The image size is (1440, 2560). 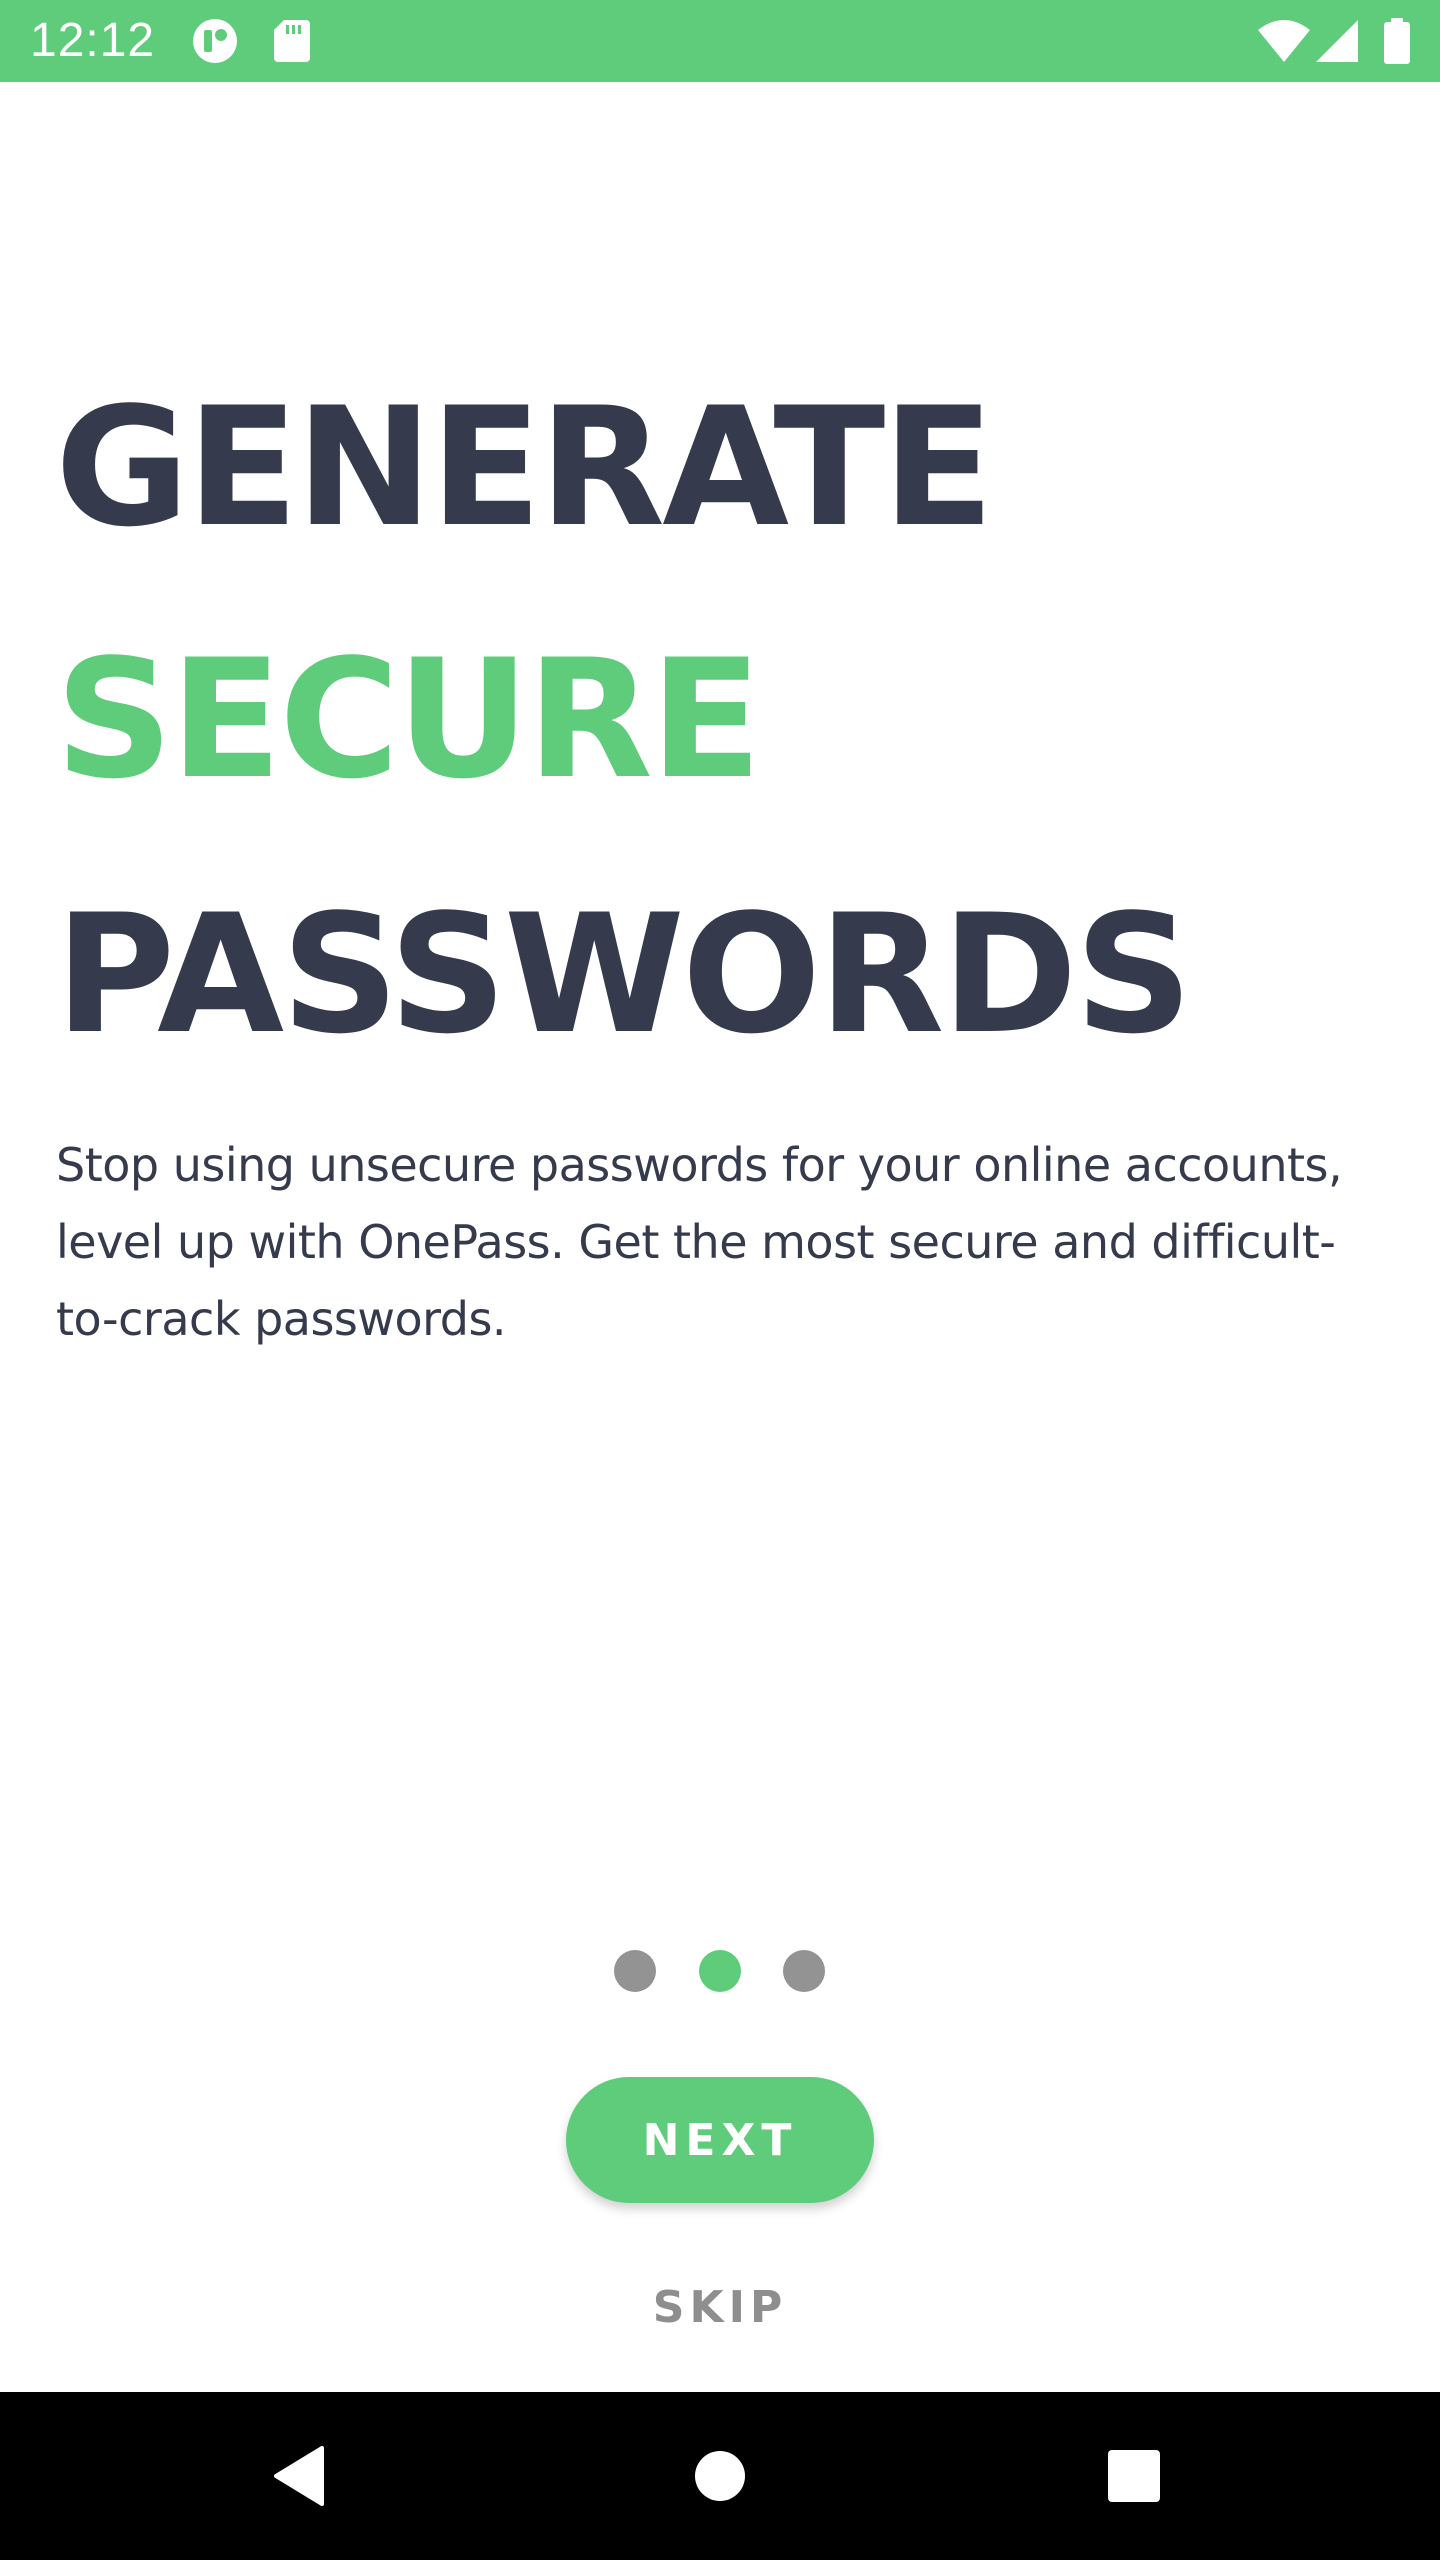 What do you see at coordinates (93, 40) in the screenshot?
I see `status-time: 12:12` at bounding box center [93, 40].